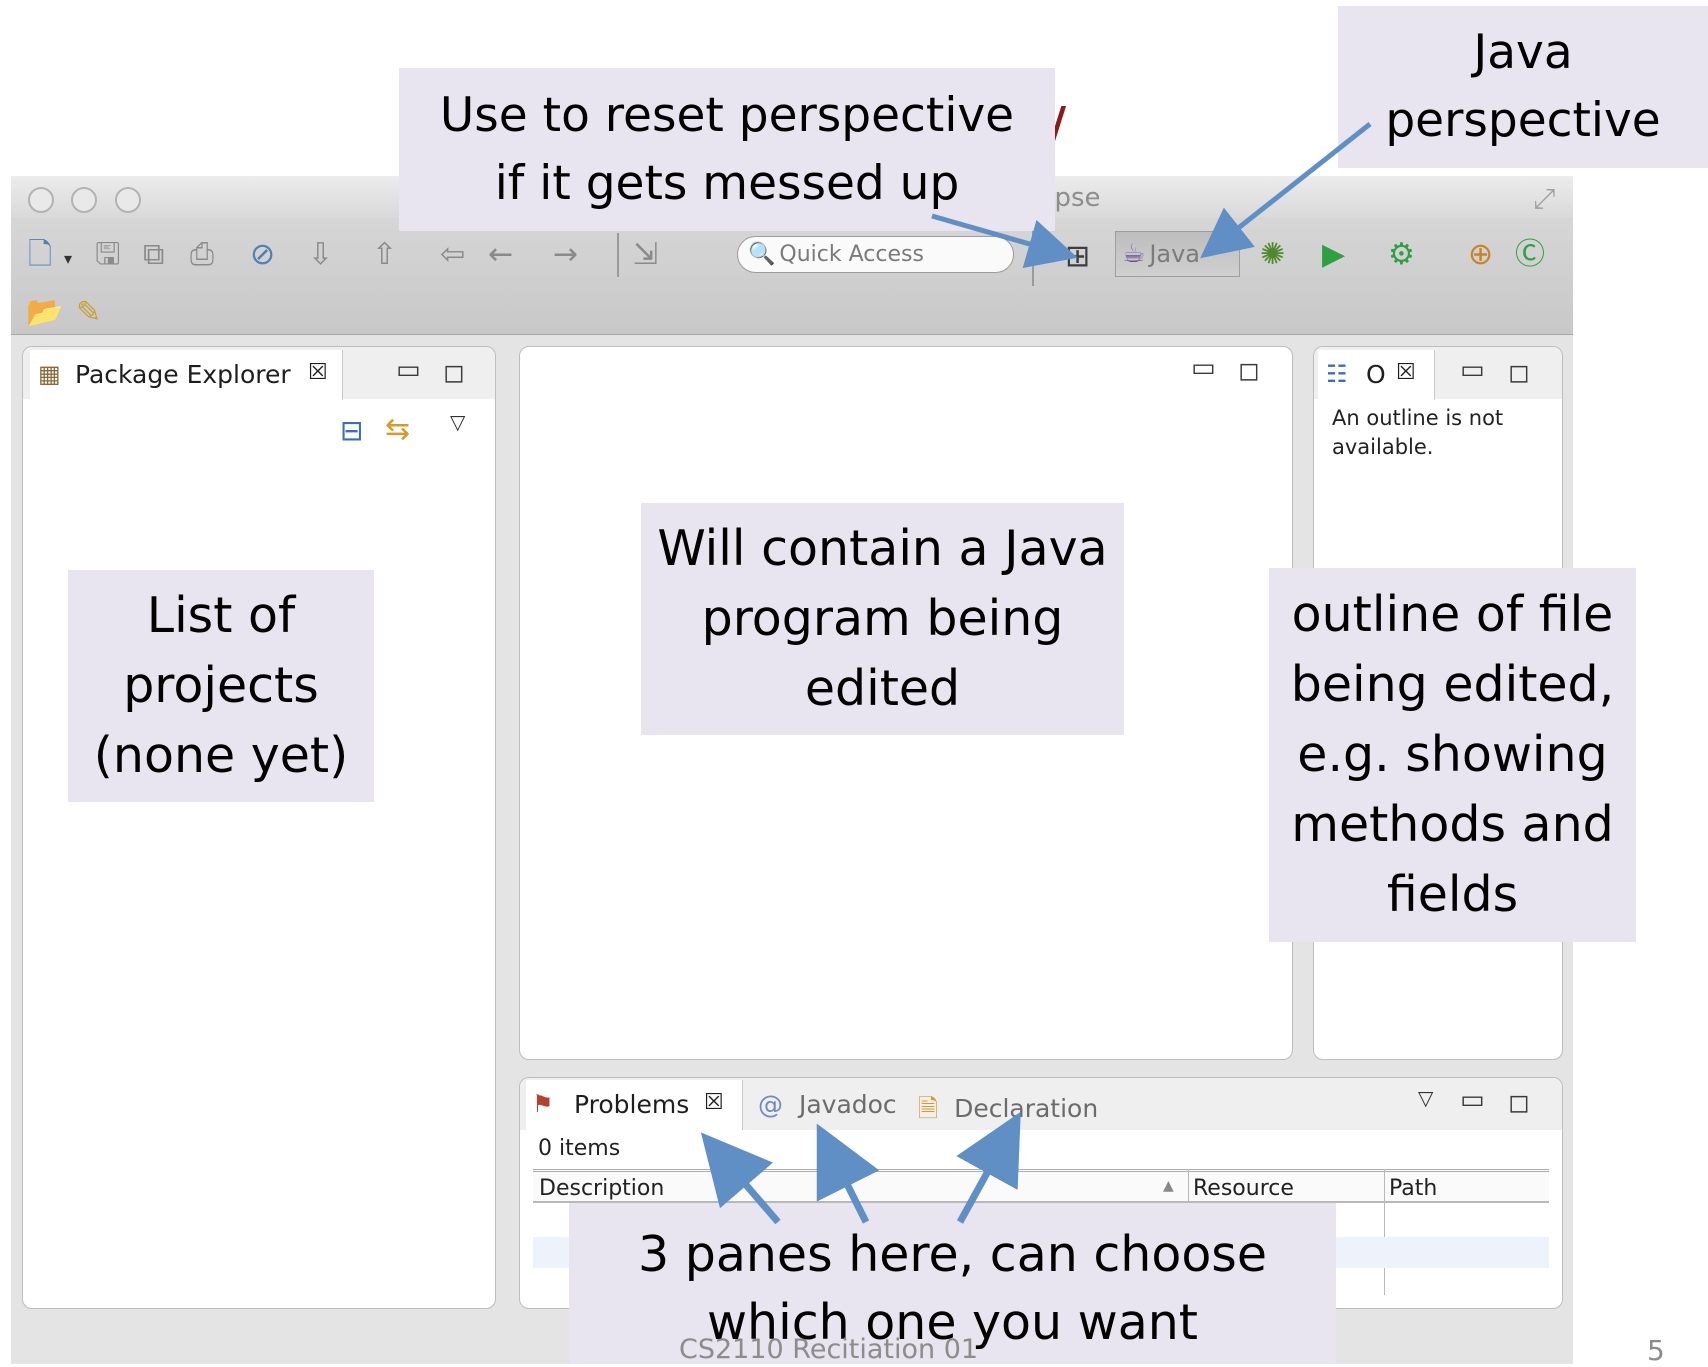 The width and height of the screenshot is (1708, 1367). Describe the element at coordinates (848, 1173) in the screenshot. I see `arrow-to-javadoc-tab` at that location.